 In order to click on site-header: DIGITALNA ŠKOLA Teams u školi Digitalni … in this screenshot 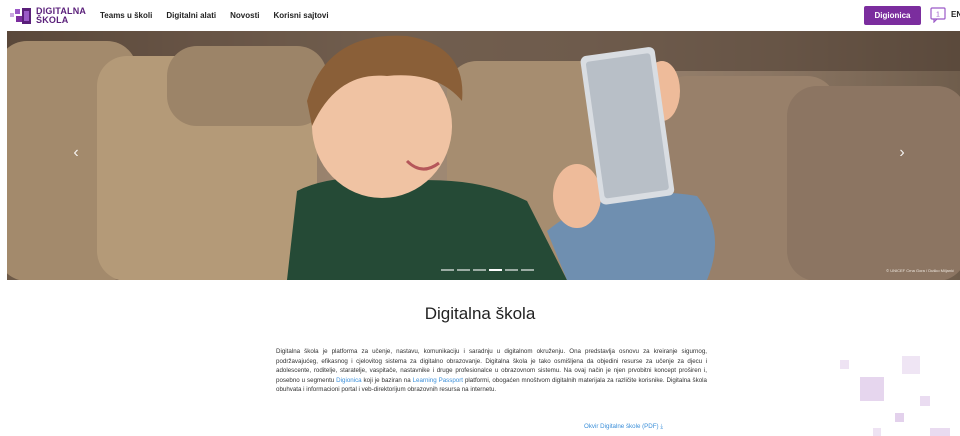, I will do `click(480, 15)`.